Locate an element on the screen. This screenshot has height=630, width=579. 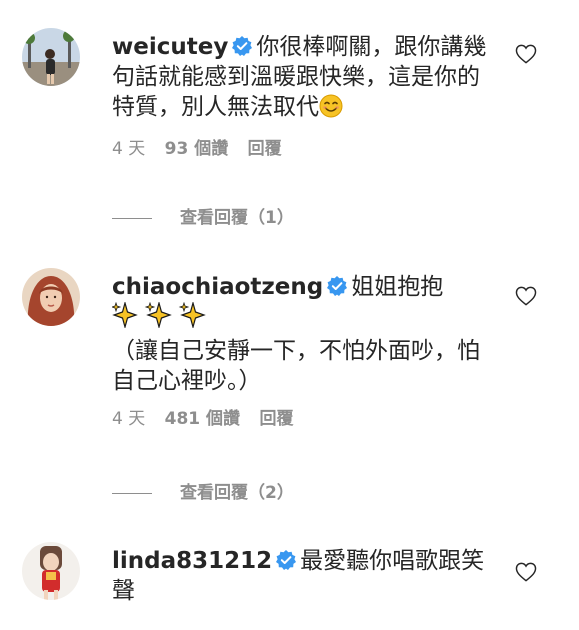
view-replies-button: 查看回覆（1） is located at coordinates (203, 218).